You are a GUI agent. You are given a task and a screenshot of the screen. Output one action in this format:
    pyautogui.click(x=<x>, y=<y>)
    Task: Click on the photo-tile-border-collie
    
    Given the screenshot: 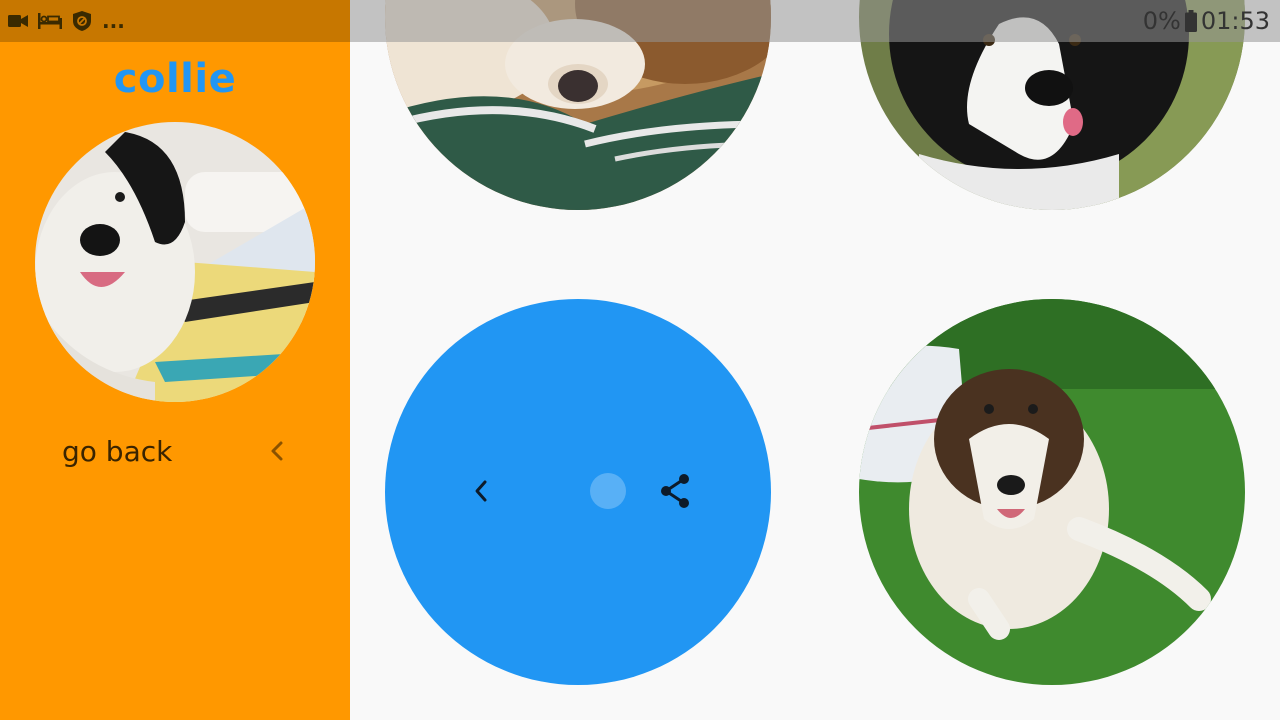 What is the action you would take?
    pyautogui.click(x=1052, y=105)
    